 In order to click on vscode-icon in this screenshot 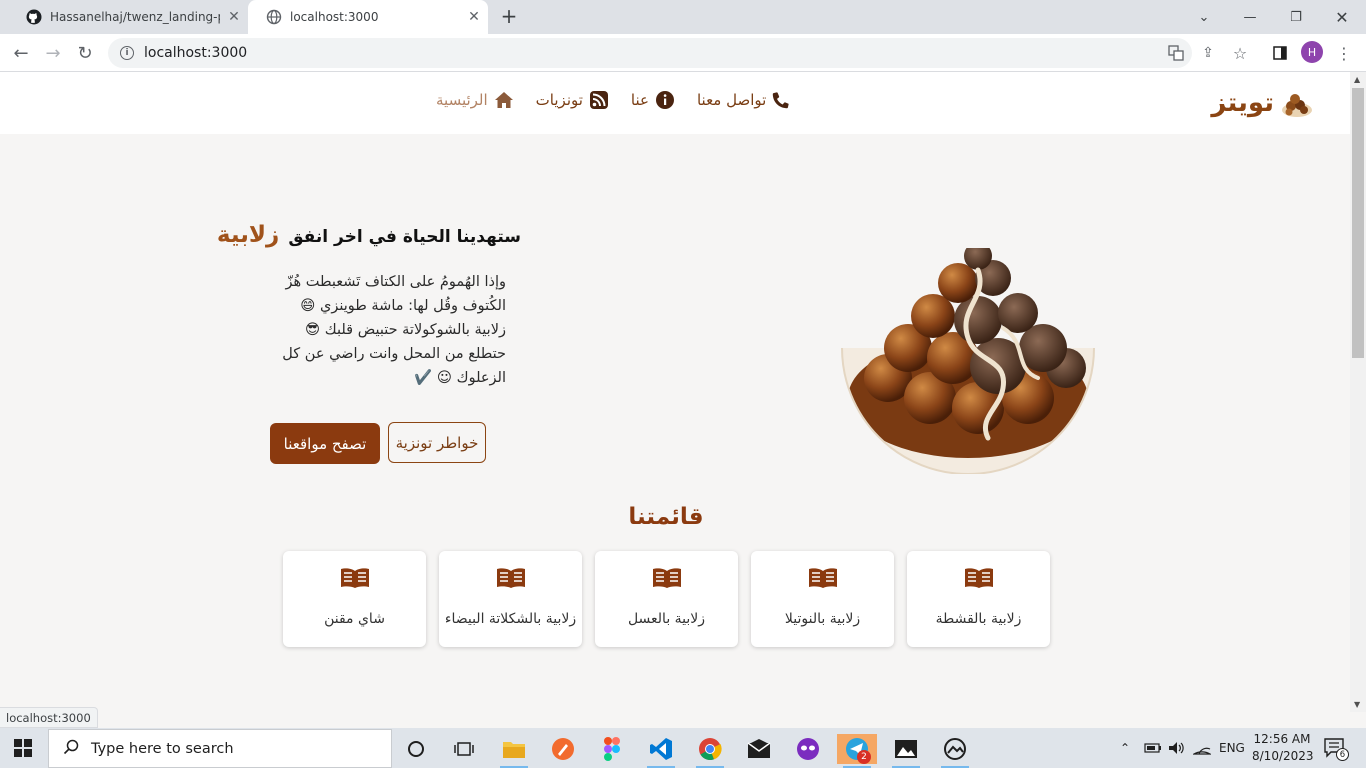, I will do `click(661, 751)`.